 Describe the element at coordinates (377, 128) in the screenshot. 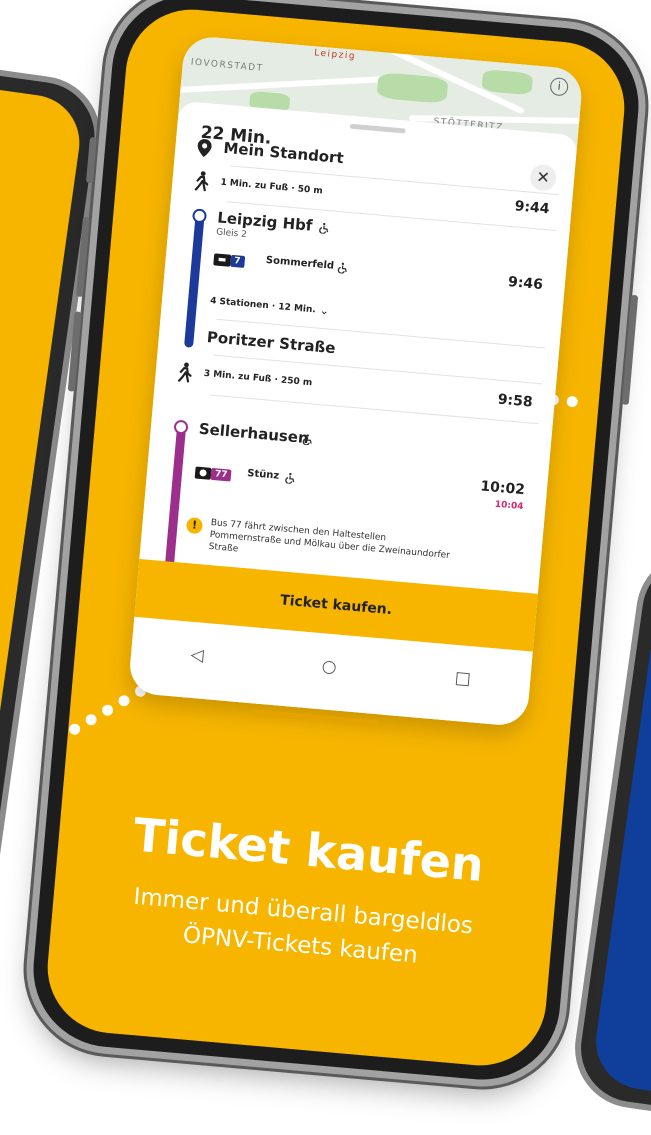

I see `sheet-handle` at that location.